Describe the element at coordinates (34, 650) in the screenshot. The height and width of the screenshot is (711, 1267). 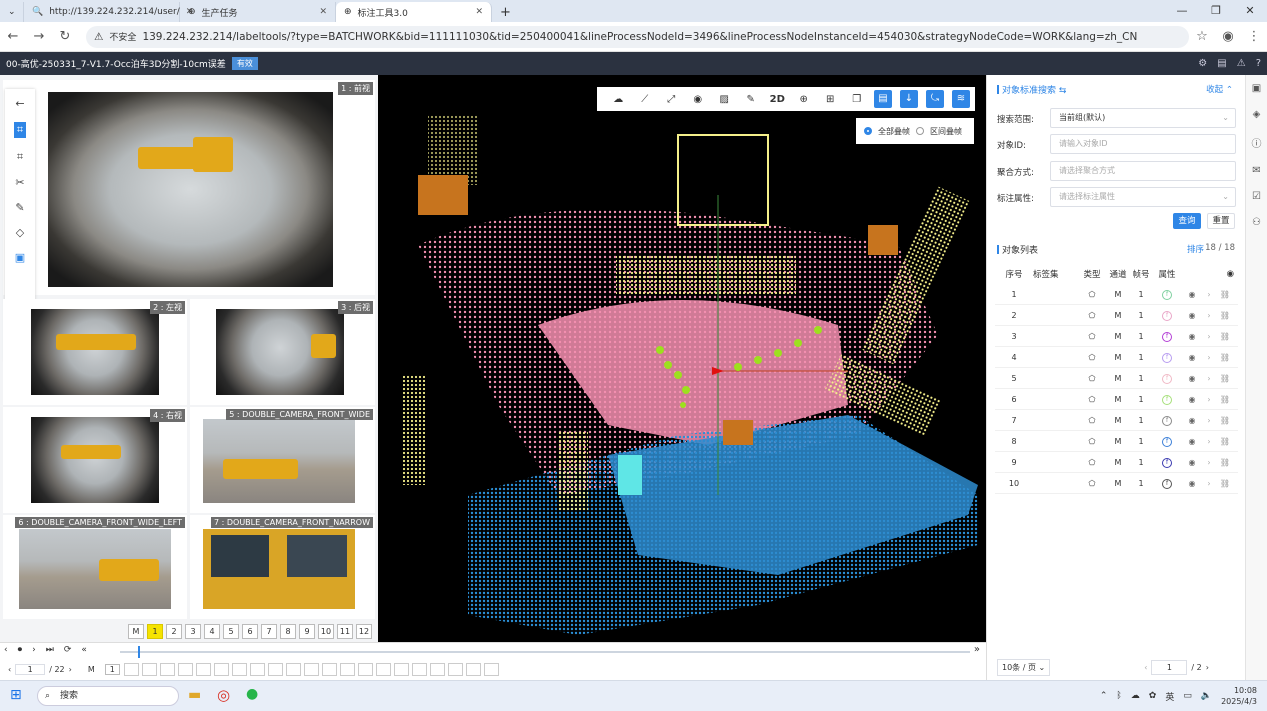
I see `next-frame-icon: ›` at that location.